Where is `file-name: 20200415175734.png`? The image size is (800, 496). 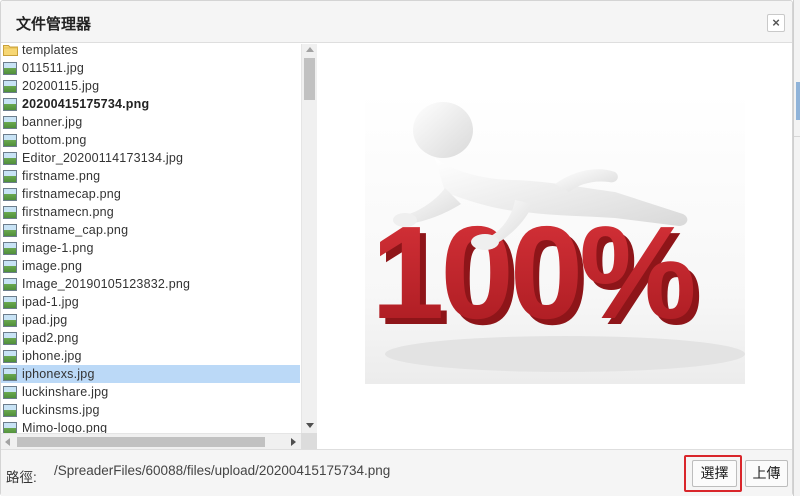
file-name: 20200415175734.png is located at coordinates (86, 104).